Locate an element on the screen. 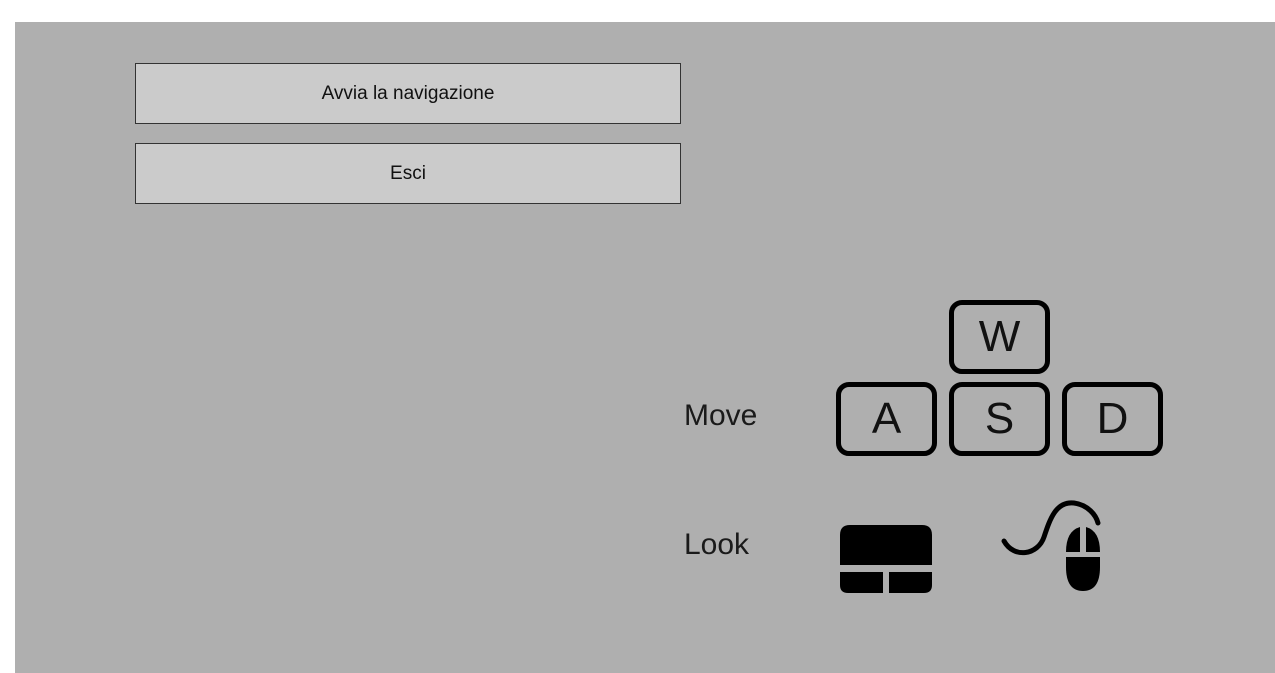 The width and height of the screenshot is (1275, 673). start-navigation-label: Avvia la navigazione is located at coordinates (408, 93).